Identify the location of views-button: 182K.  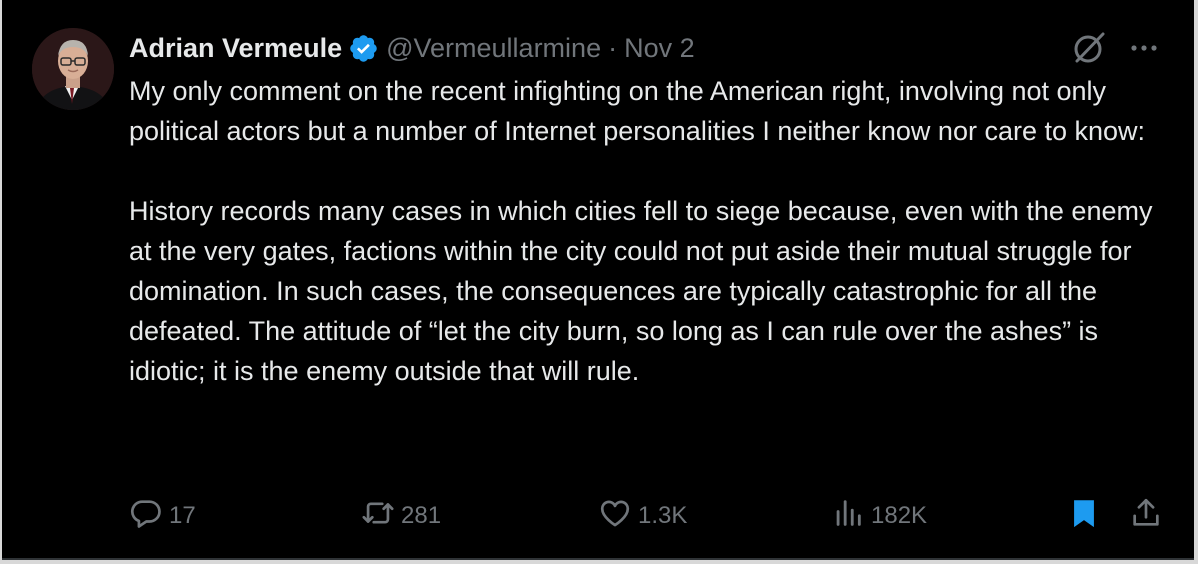
(879, 516).